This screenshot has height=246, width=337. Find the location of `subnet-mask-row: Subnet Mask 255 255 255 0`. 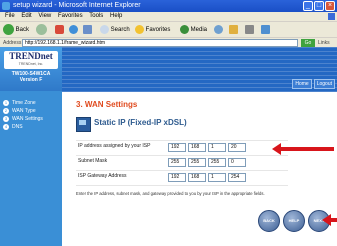

subnet-mask-row: Subnet Mask 255 255 255 0 is located at coordinates (182, 162).